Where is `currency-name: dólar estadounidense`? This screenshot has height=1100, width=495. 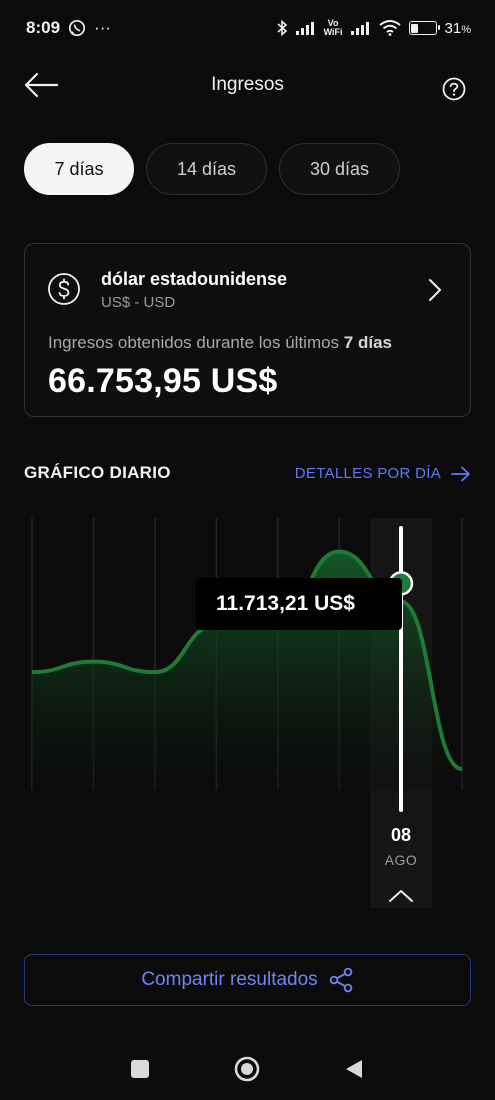 currency-name: dólar estadounidense is located at coordinates (194, 279).